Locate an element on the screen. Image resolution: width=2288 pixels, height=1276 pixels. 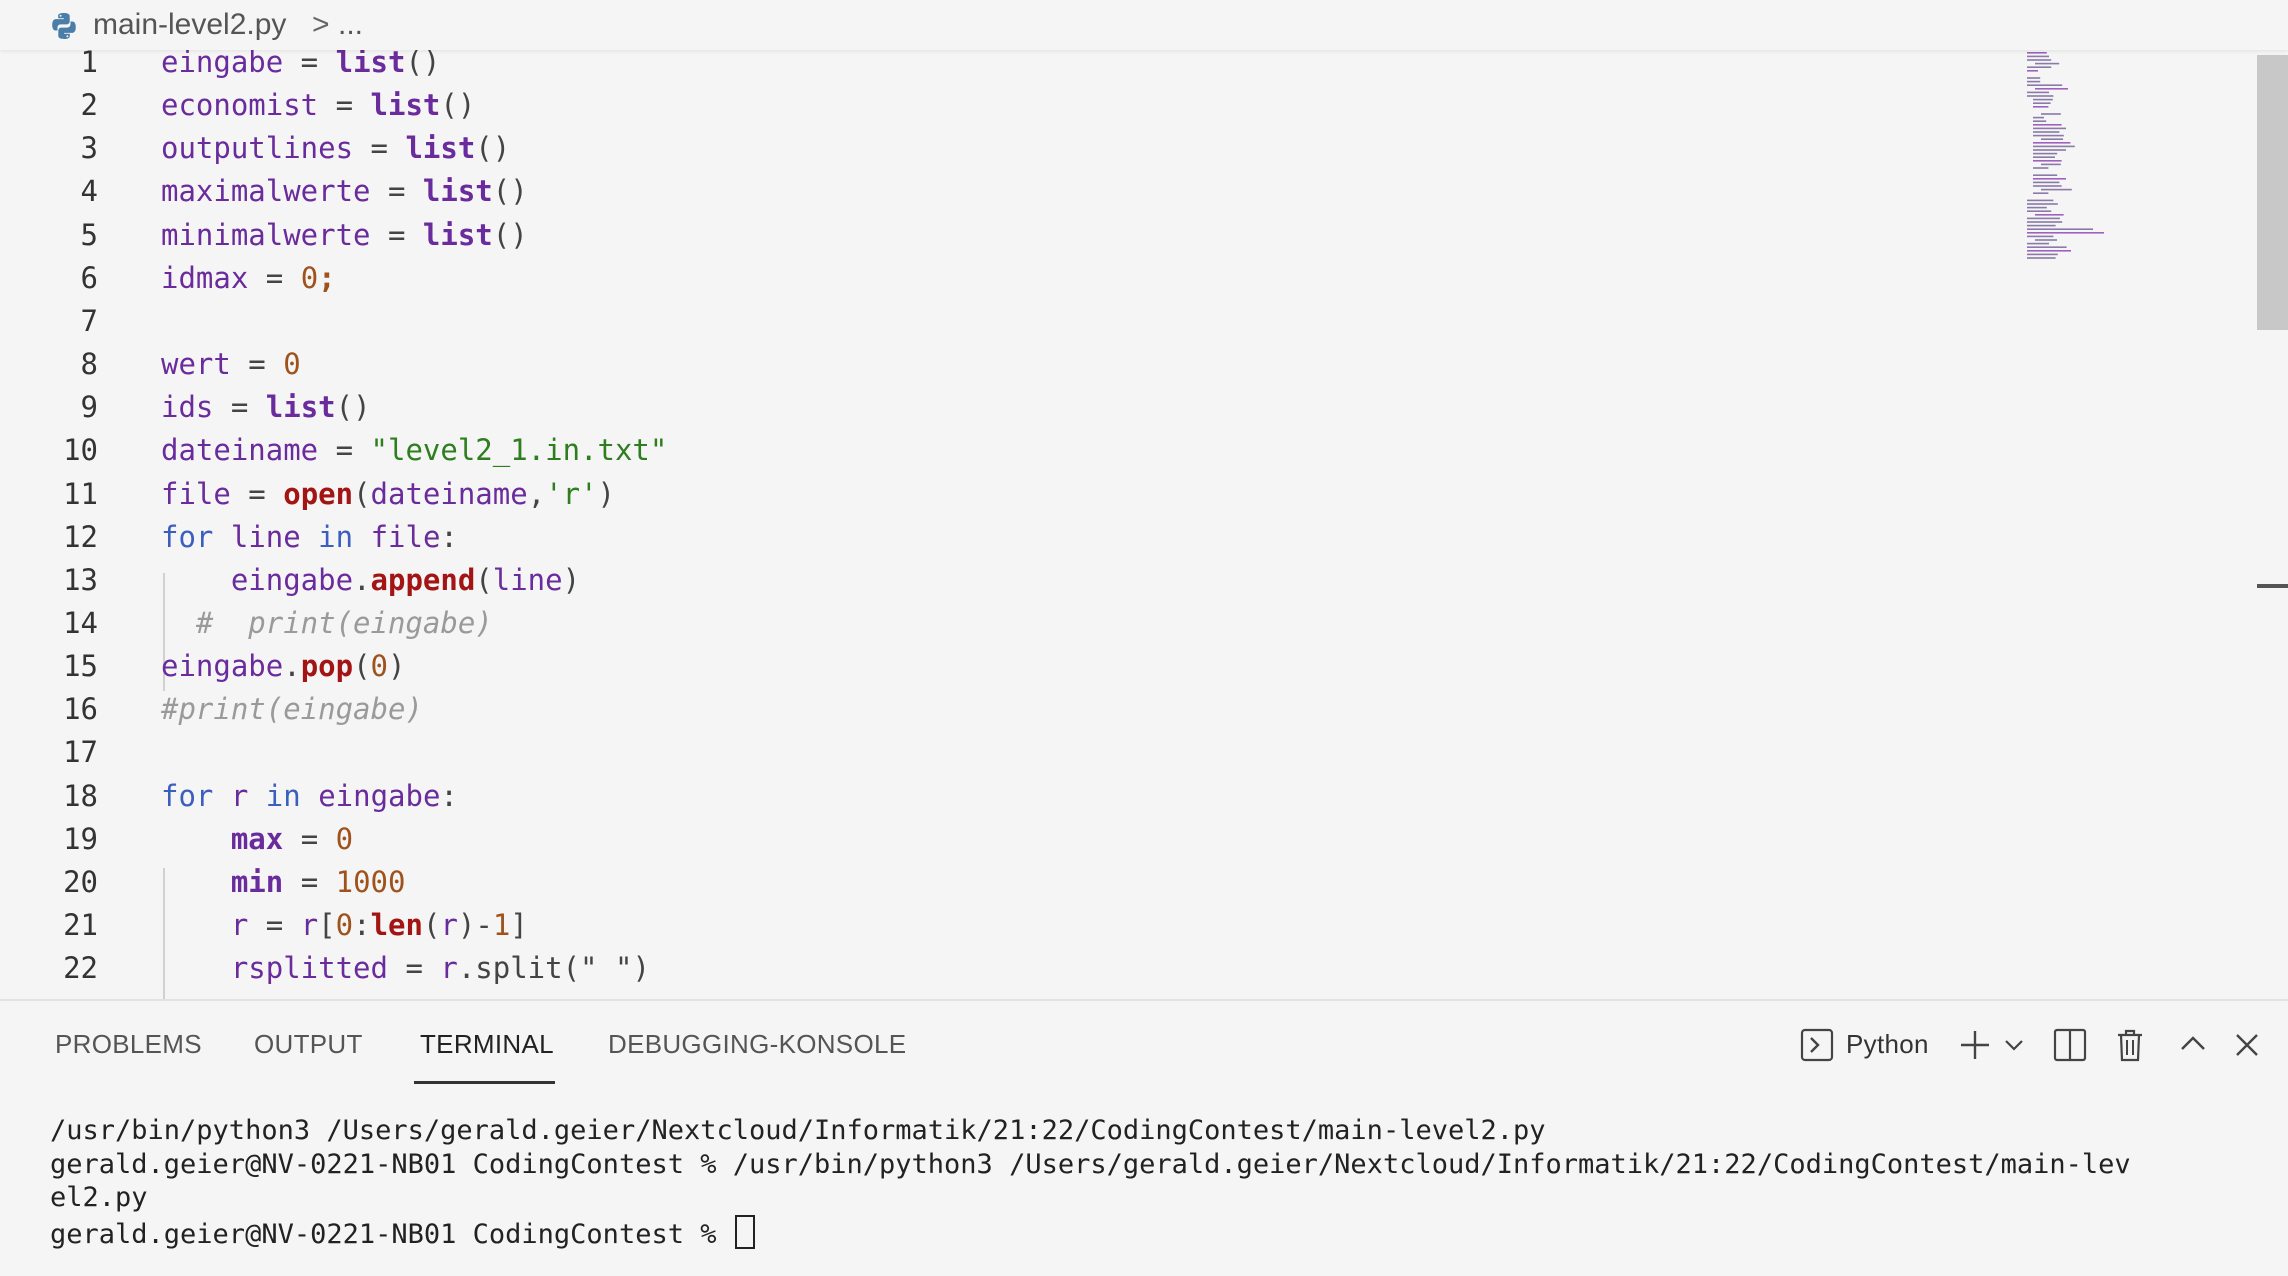
line-number: 15 is located at coordinates (80, 666).